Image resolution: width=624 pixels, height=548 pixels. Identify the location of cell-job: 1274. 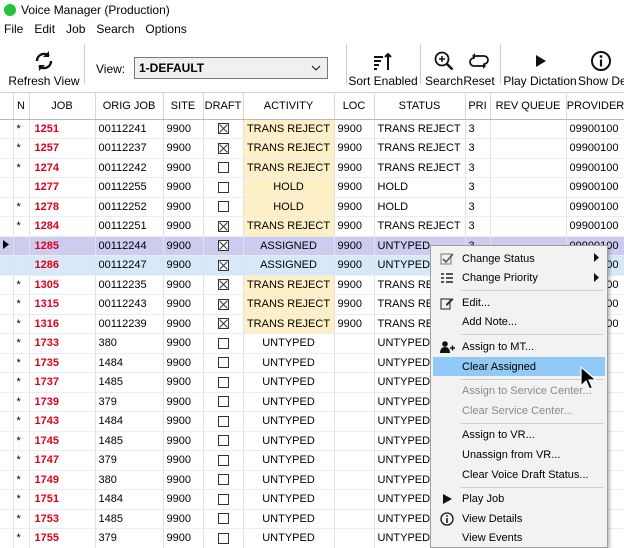
(62, 168).